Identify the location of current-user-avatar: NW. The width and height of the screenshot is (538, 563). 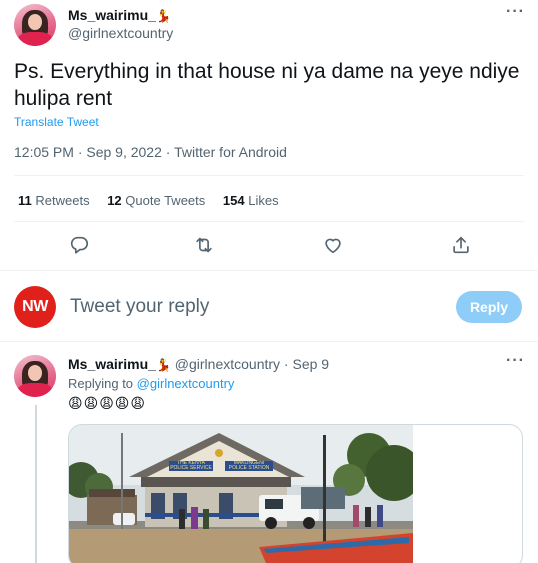
(35, 307).